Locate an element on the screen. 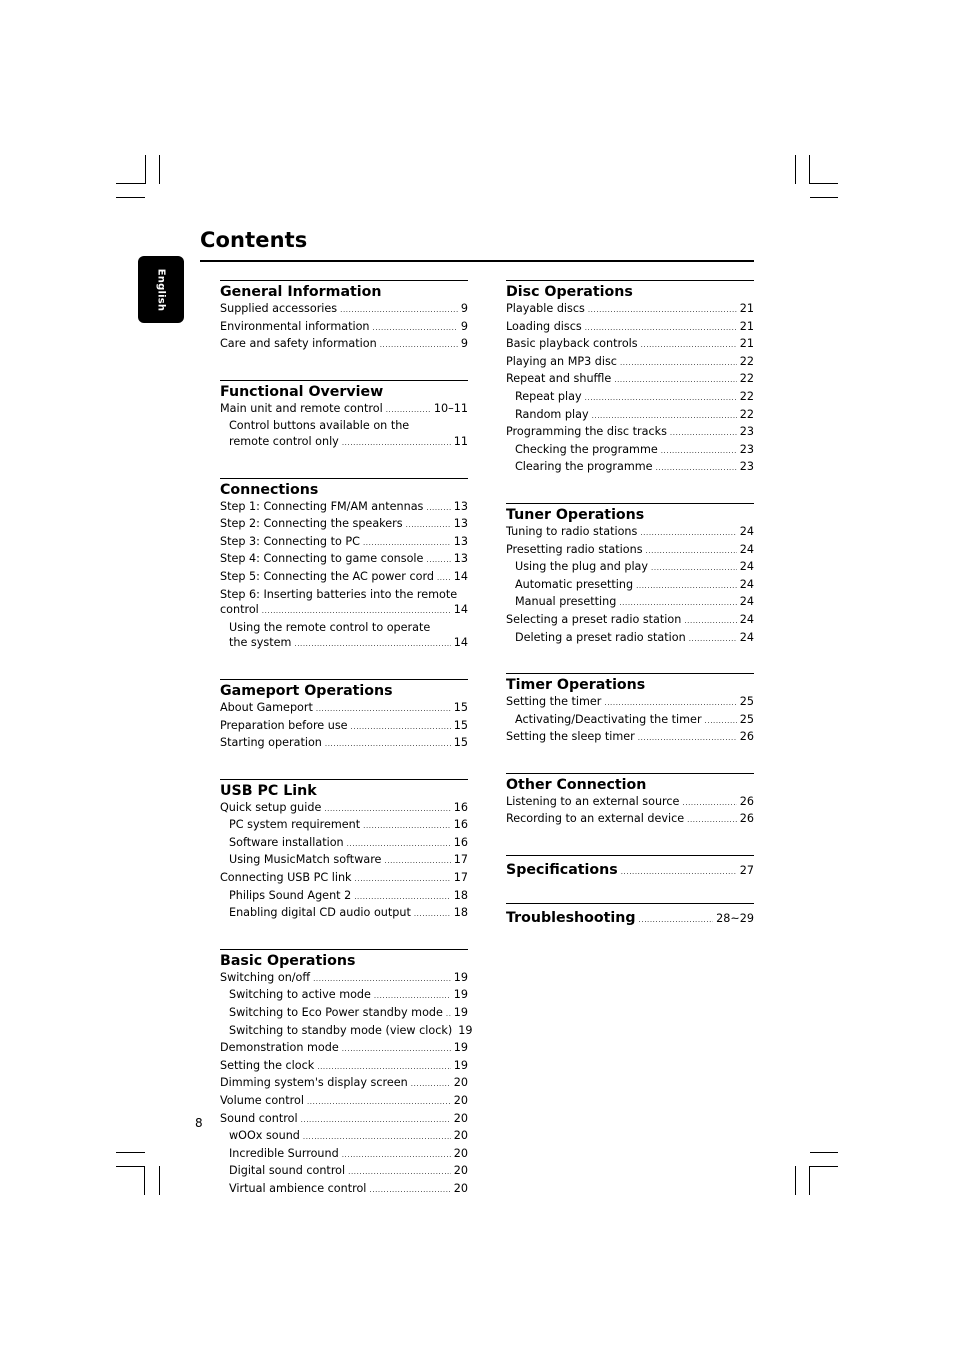 The width and height of the screenshot is (954, 1351). toc-entry: Automatic presetting 24 is located at coordinates (630, 586).